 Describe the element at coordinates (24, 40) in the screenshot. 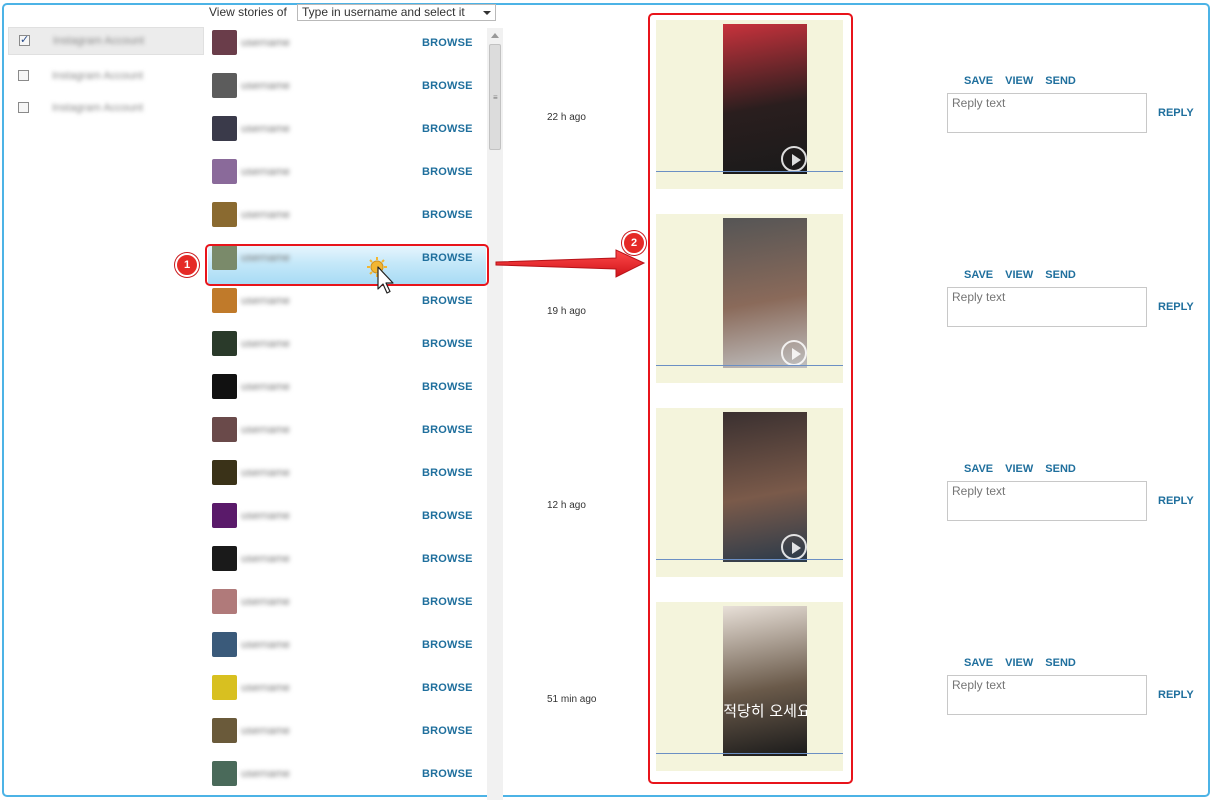

I see `account-checkbox: ✓` at that location.